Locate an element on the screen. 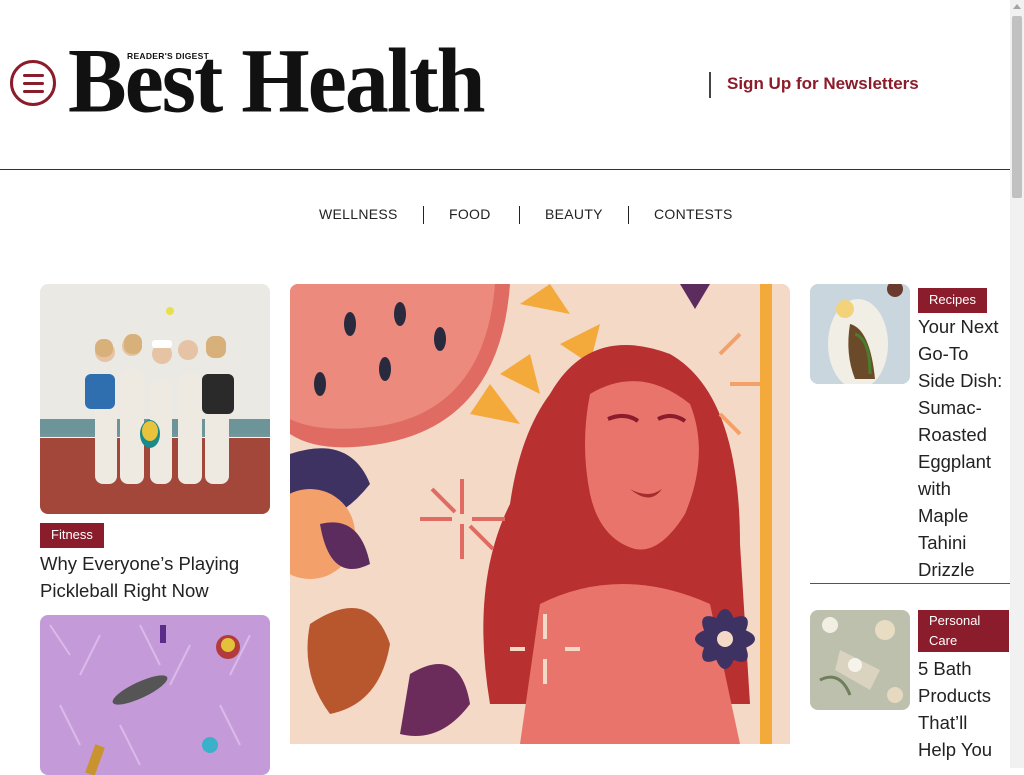 The height and width of the screenshot is (775, 1024). nav-item-wellness: WELLNESS is located at coordinates (358, 214).